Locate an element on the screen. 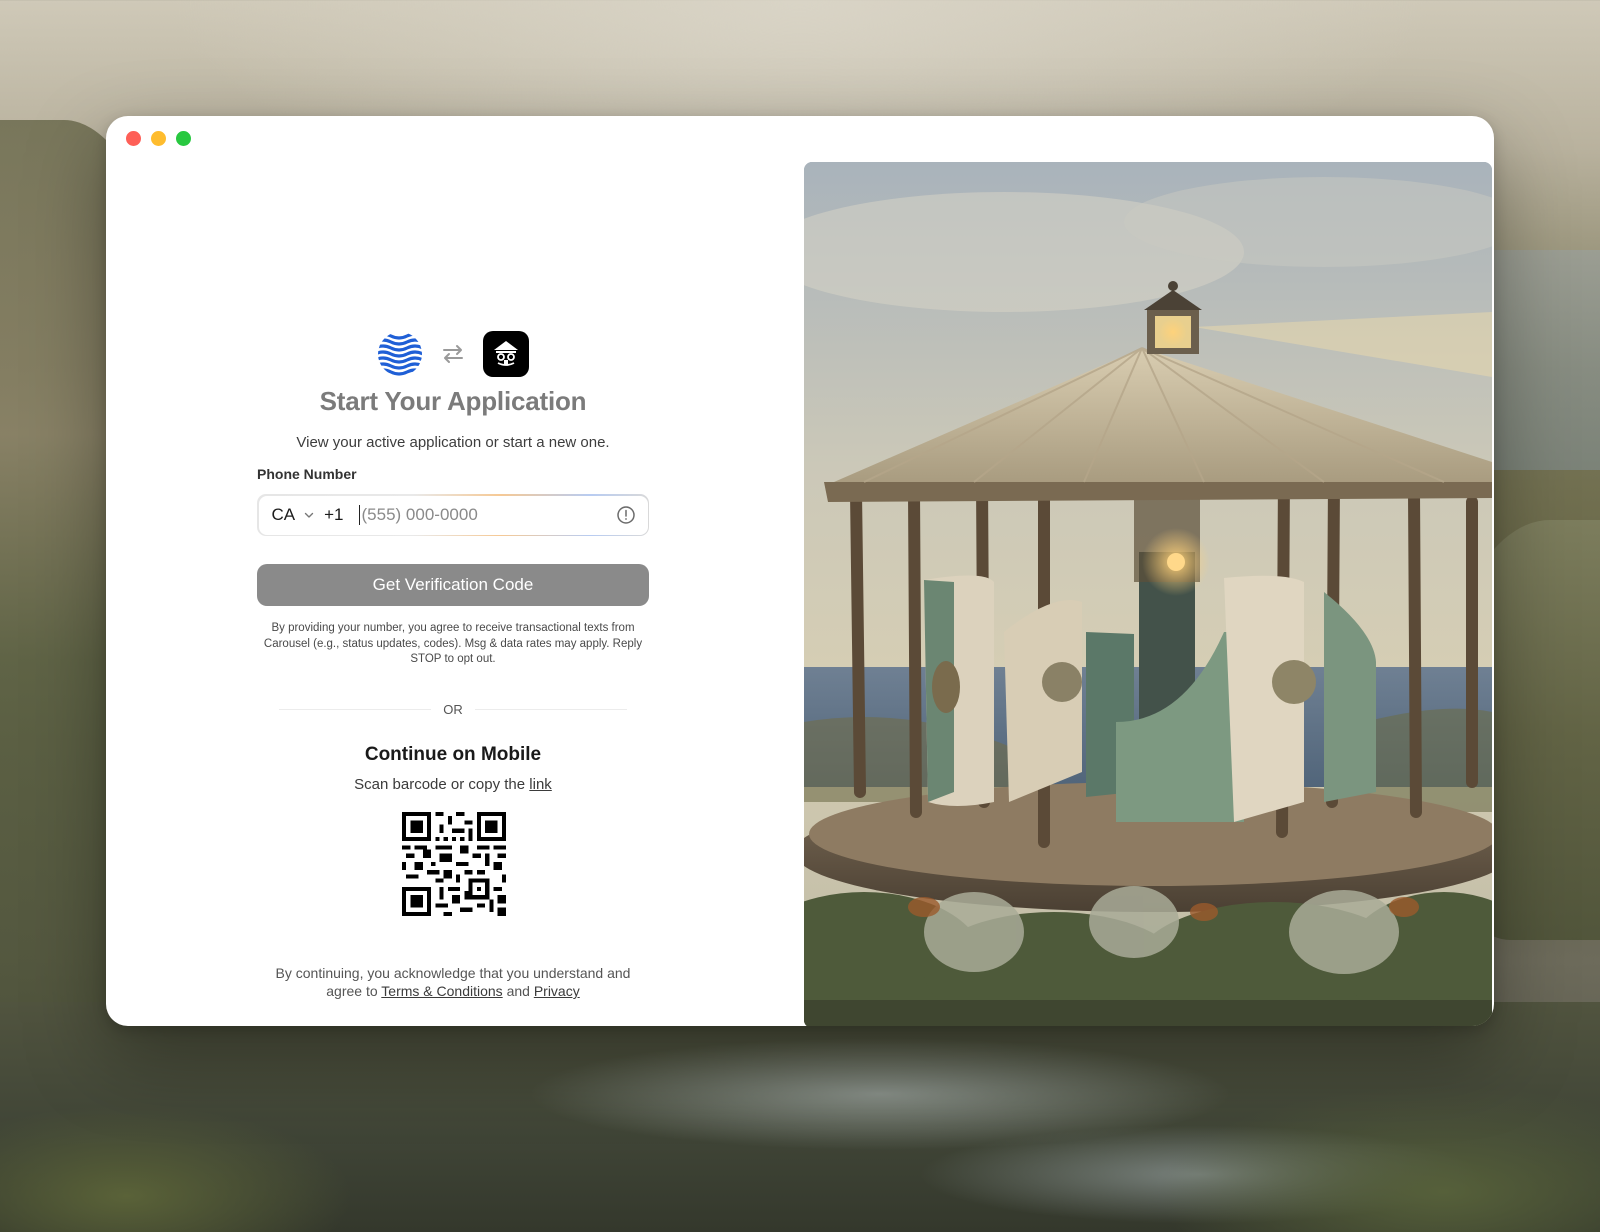 This screenshot has width=1600, height=1232. logo-row is located at coordinates (453, 354).